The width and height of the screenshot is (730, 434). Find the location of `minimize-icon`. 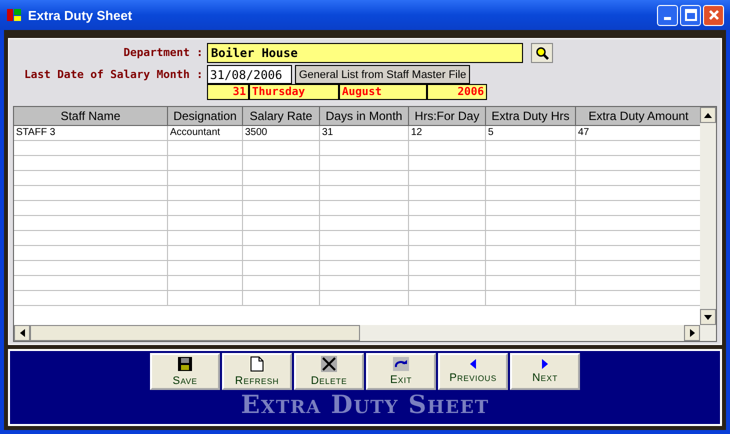

minimize-icon is located at coordinates (667, 18).